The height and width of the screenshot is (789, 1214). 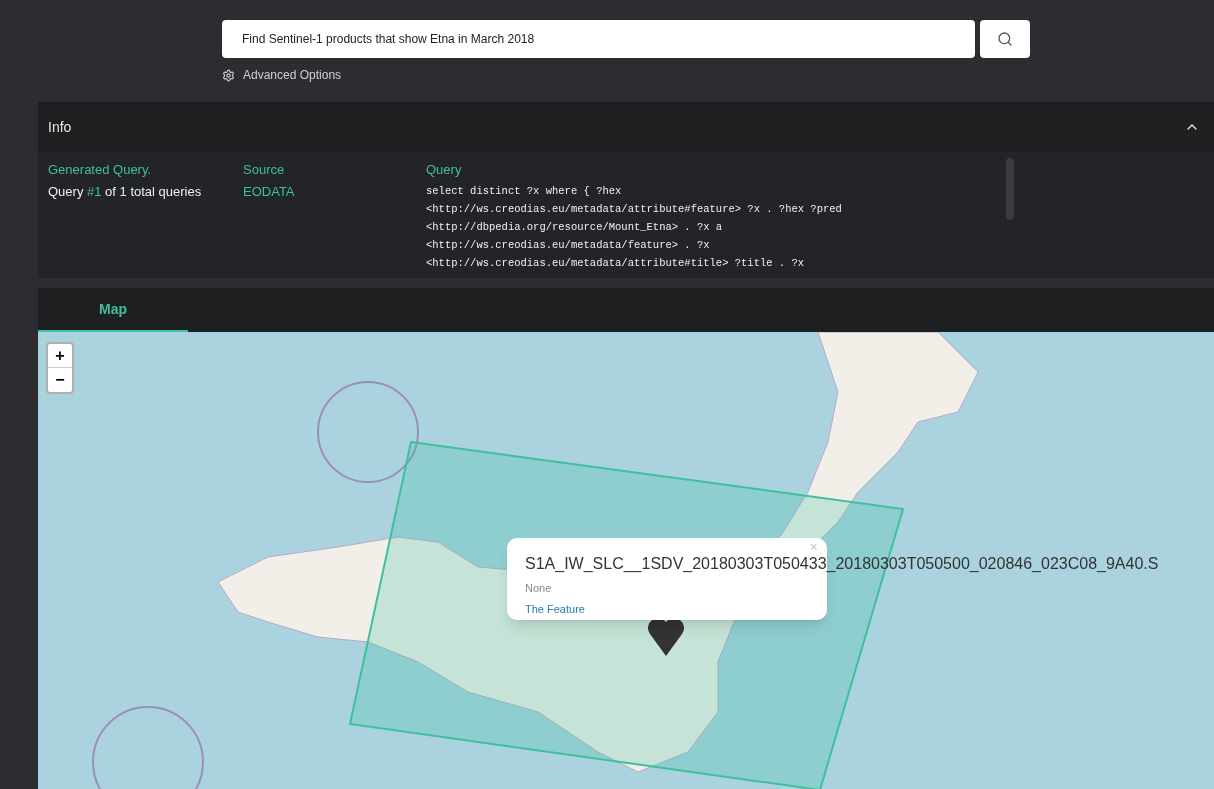 What do you see at coordinates (282, 75) in the screenshot?
I see `advanced-options-button: Advanced Options` at bounding box center [282, 75].